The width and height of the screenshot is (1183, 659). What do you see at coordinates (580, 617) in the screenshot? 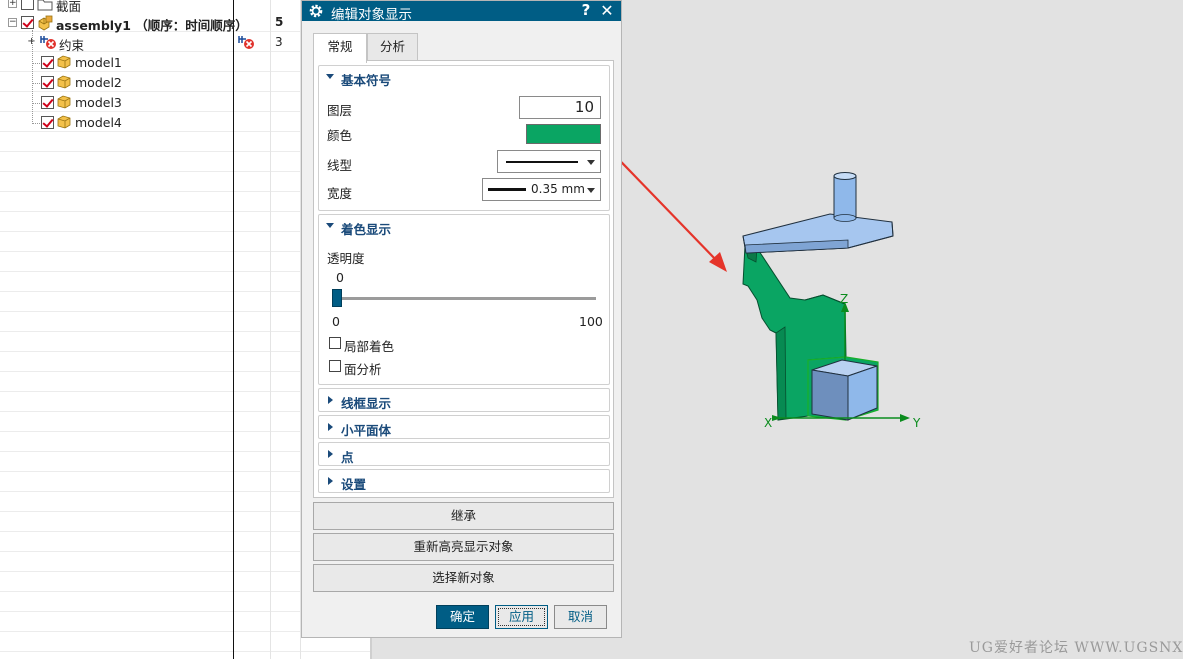
I see `cancel-button: 取消` at bounding box center [580, 617].